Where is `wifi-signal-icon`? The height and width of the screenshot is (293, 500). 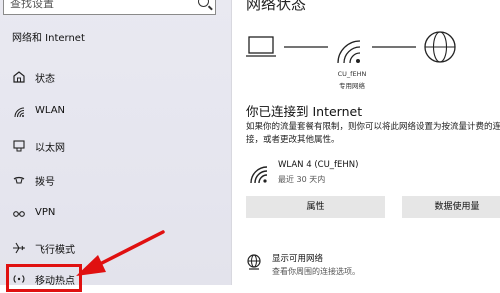 wifi-signal-icon is located at coordinates (349, 52).